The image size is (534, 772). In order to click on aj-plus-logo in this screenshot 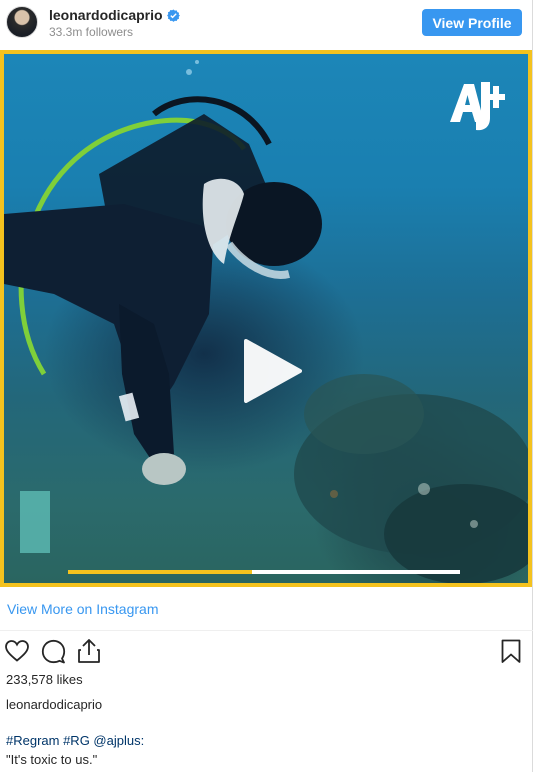, I will do `click(477, 106)`.